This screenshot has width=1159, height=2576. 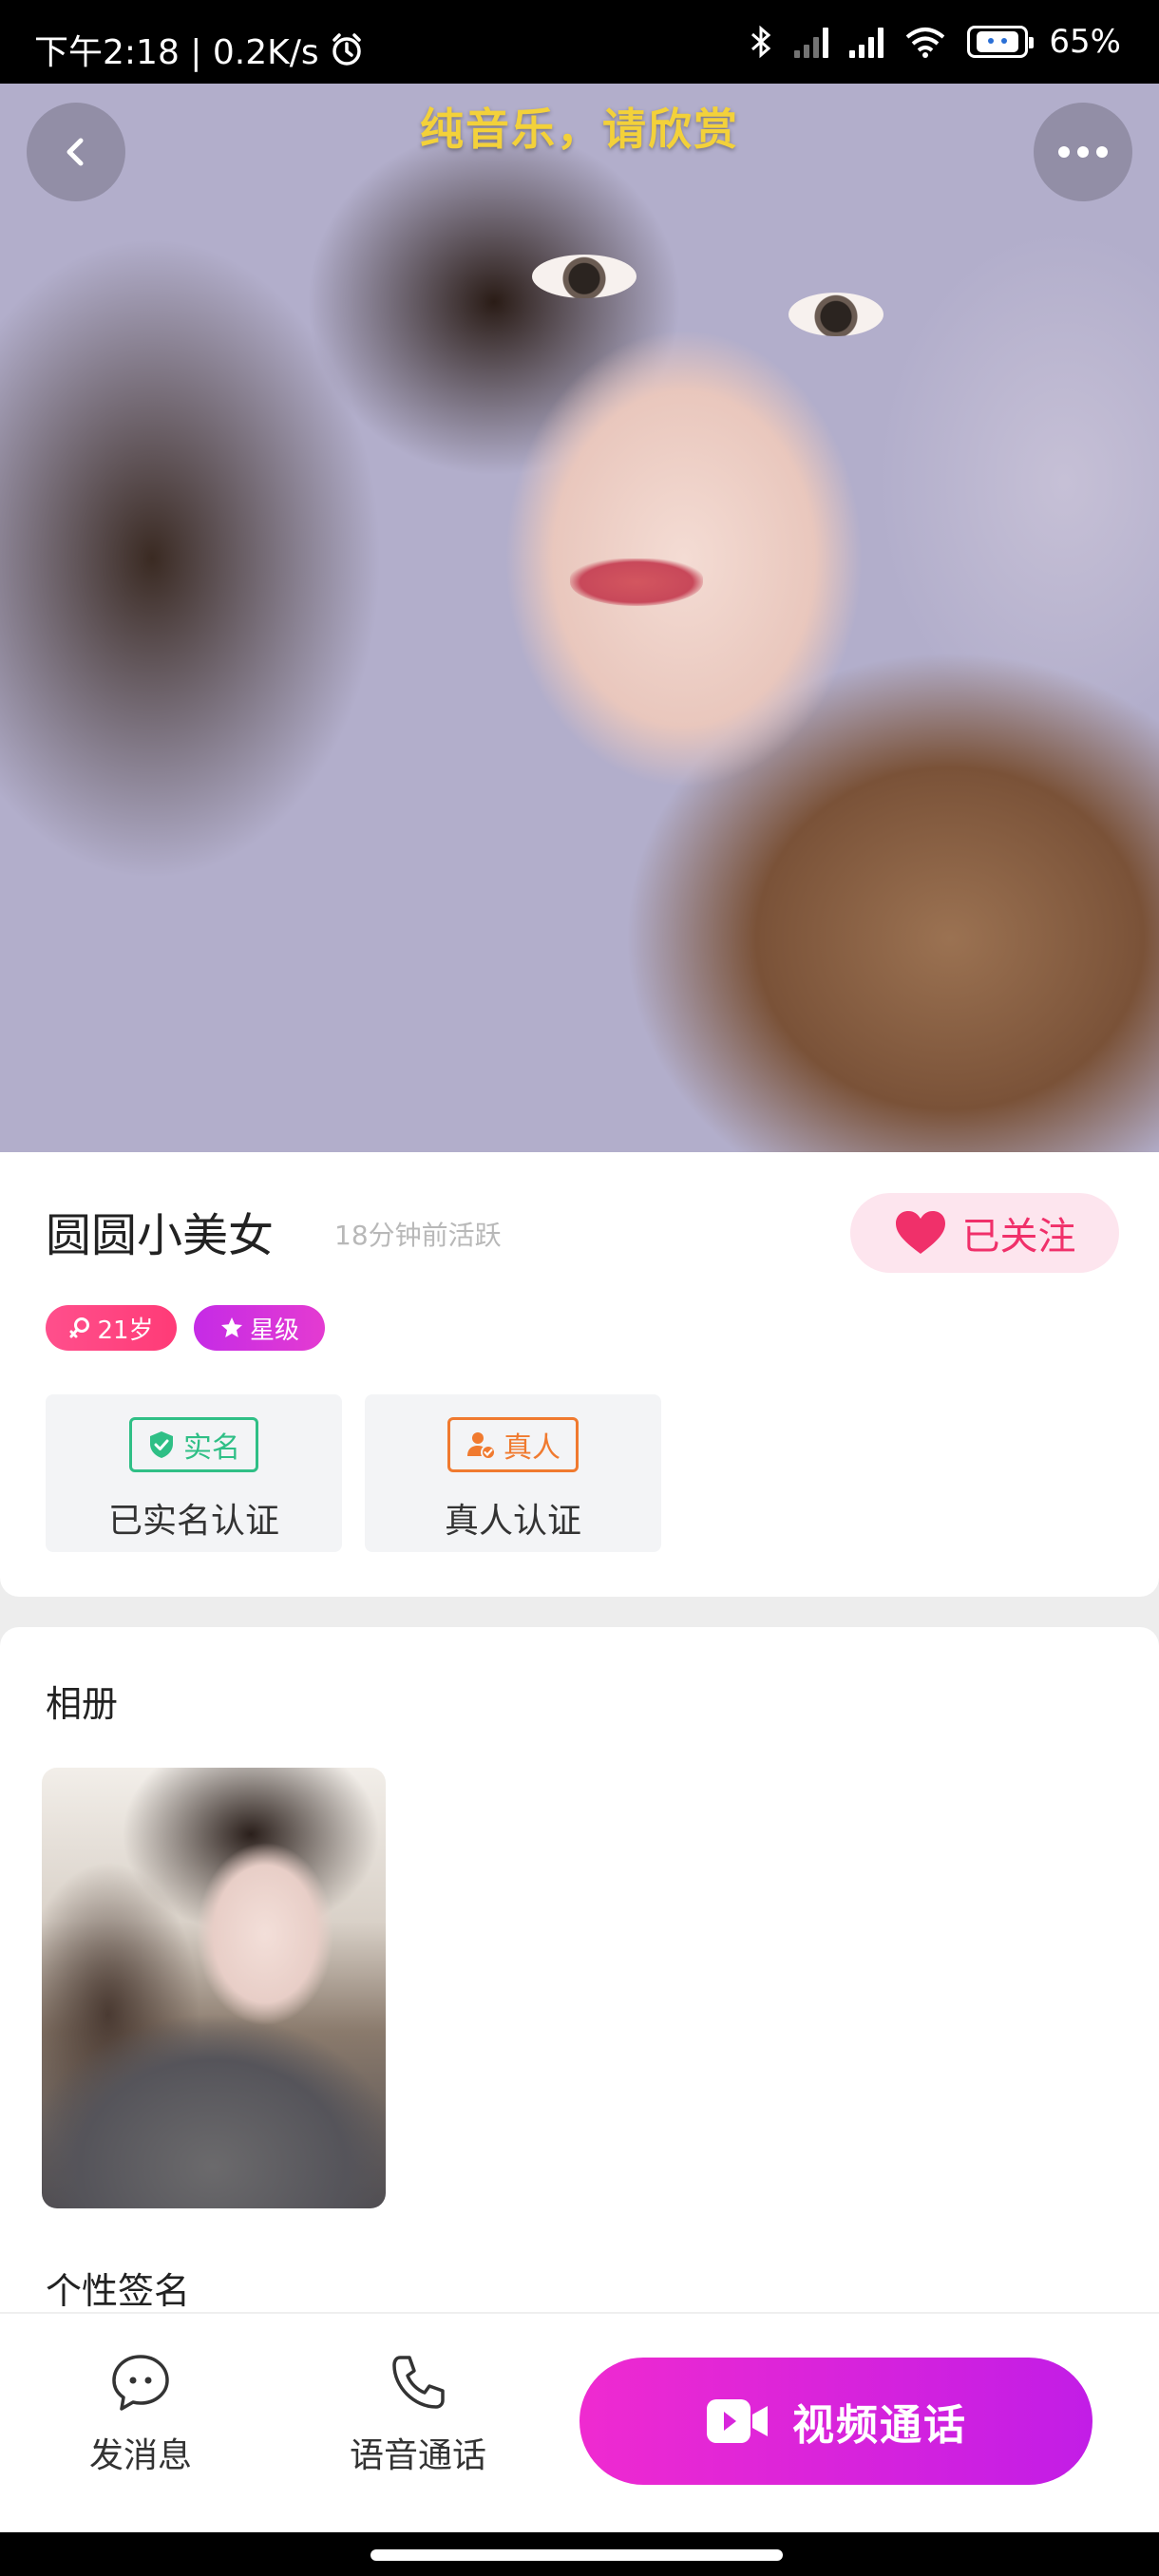 What do you see at coordinates (141, 2414) in the screenshot?
I see `message-button: 发消息` at bounding box center [141, 2414].